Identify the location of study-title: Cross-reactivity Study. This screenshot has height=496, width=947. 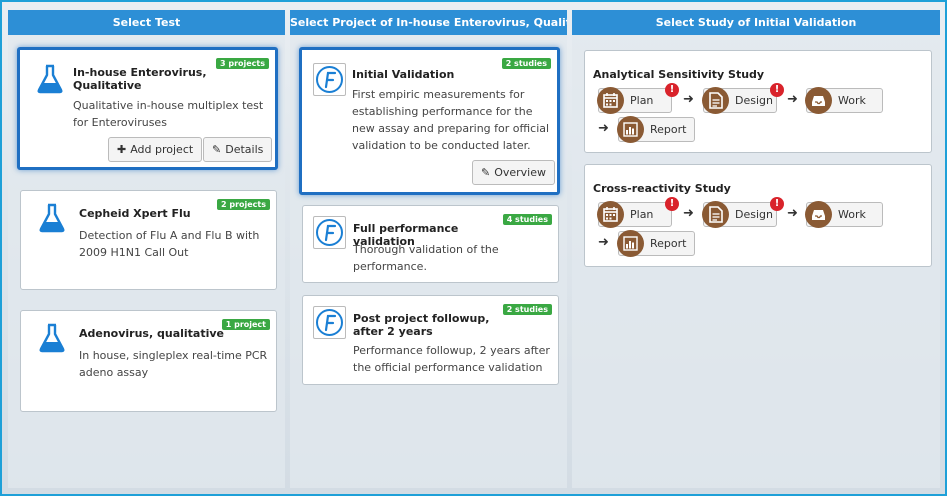
(662, 188).